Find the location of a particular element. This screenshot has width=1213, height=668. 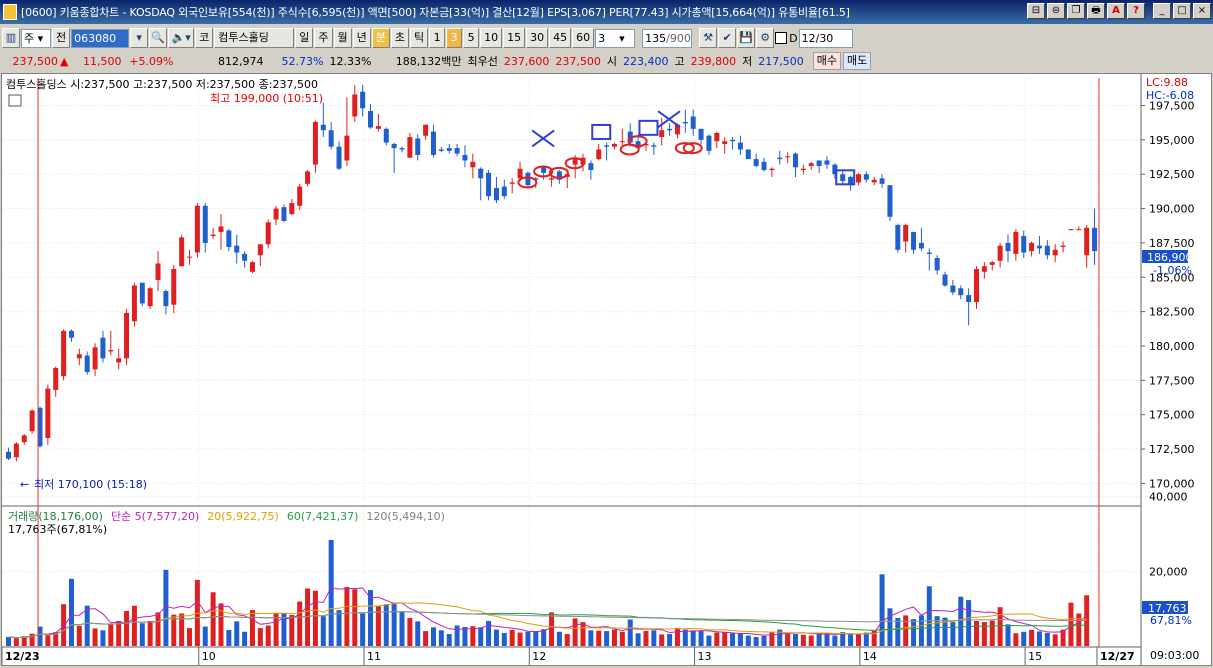

period-week-button: 주 is located at coordinates (323, 38).